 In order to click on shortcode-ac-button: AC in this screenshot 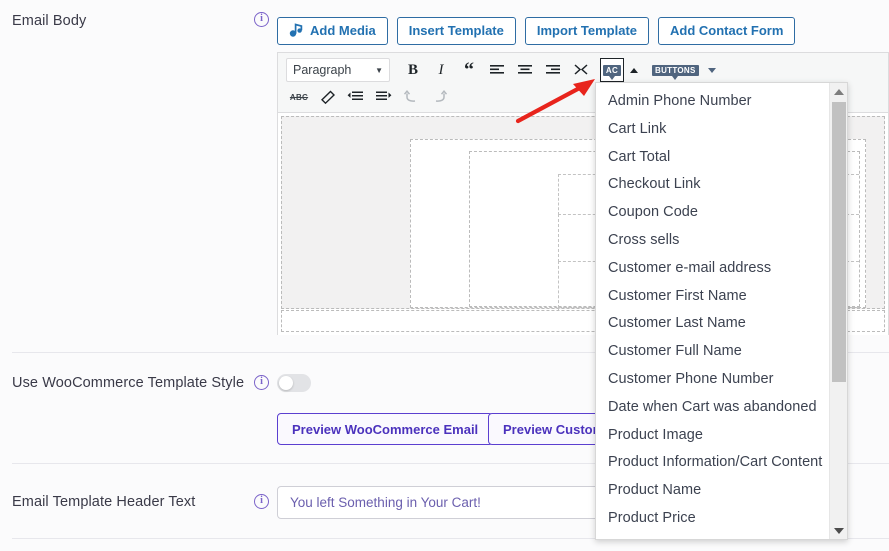, I will do `click(612, 70)`.